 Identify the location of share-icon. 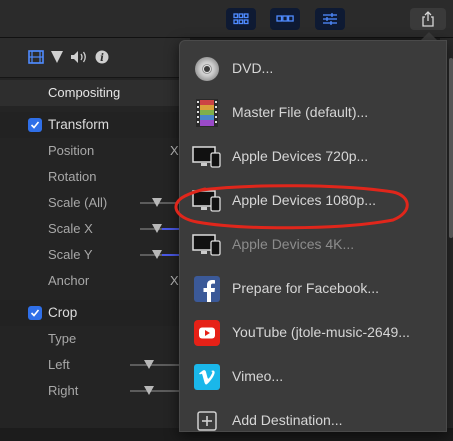
(428, 19).